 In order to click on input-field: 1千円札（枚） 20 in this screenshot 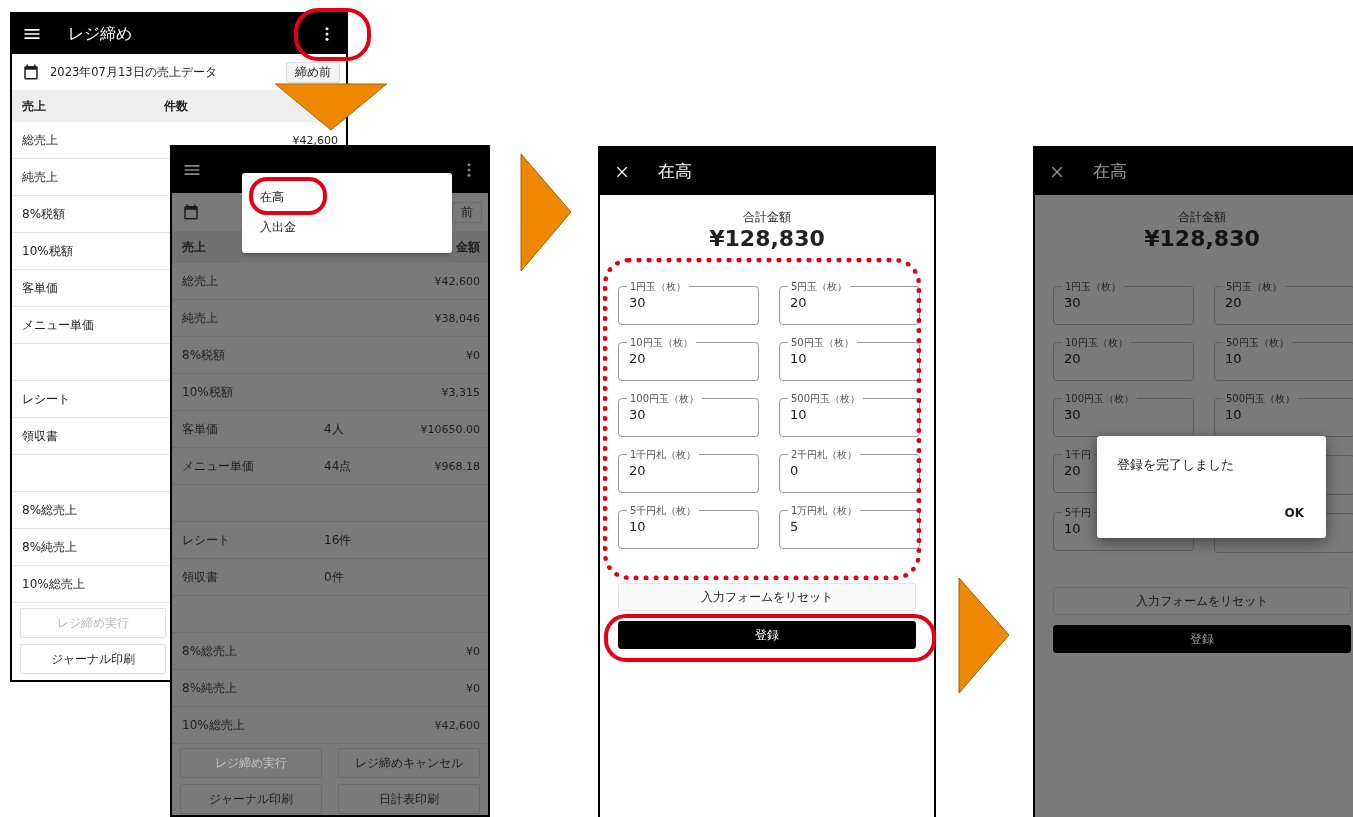, I will do `click(688, 471)`.